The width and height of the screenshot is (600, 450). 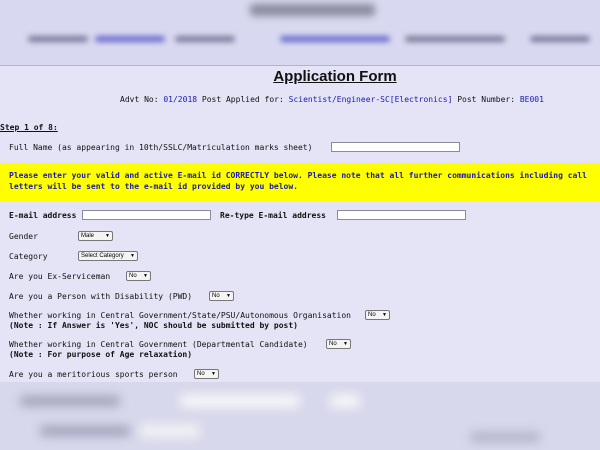 I want to click on gender-select-value: Male, so click(x=88, y=236).